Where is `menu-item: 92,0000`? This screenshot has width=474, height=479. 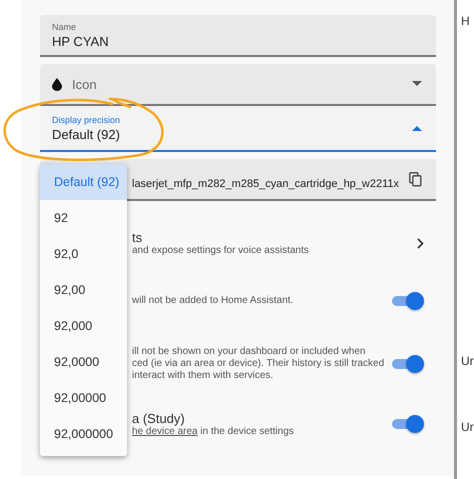
menu-item: 92,0000 is located at coordinates (83, 362).